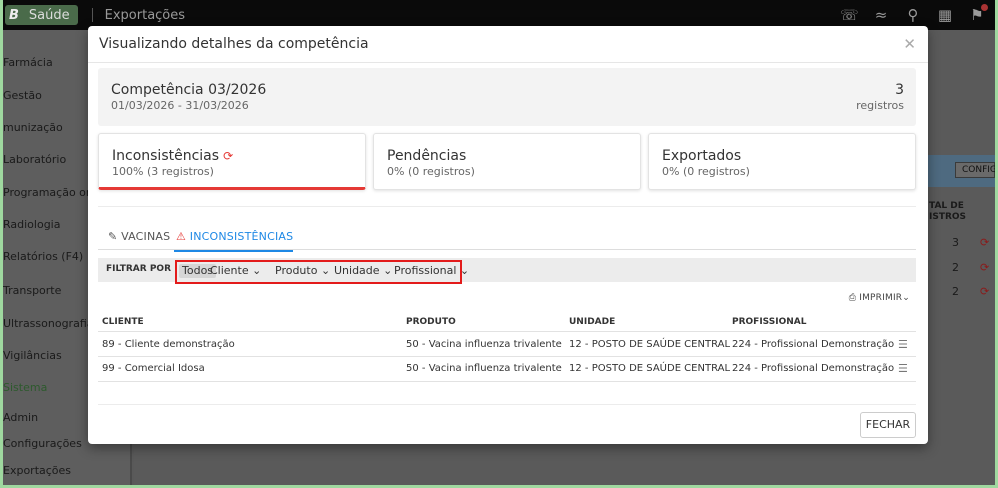 Image resolution: width=998 pixels, height=488 pixels. What do you see at coordinates (123, 322) in the screenshot?
I see `column-header-cliente: CLIENTE` at bounding box center [123, 322].